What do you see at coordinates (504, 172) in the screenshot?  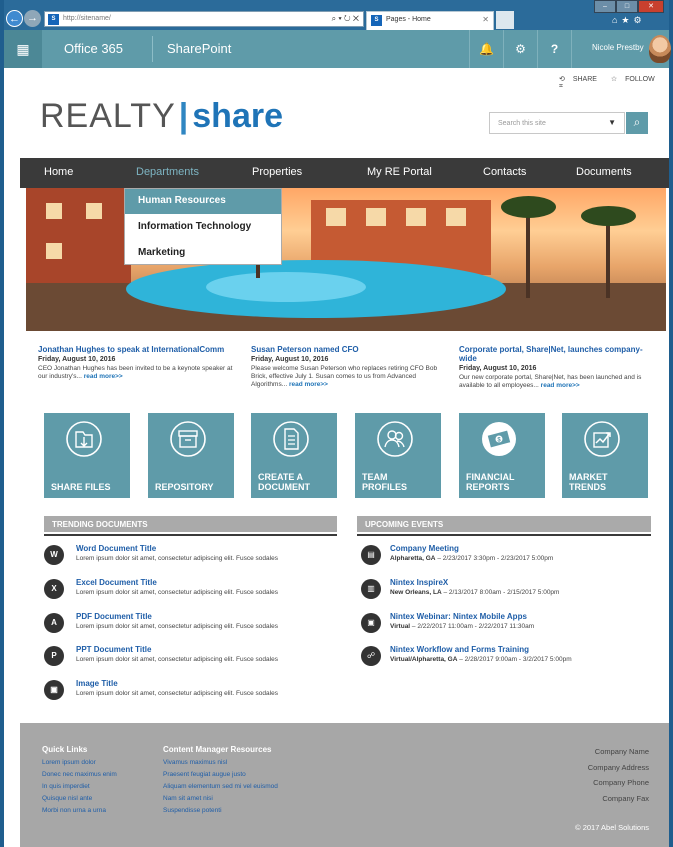 I see `nav-contacts: Contacts` at bounding box center [504, 172].